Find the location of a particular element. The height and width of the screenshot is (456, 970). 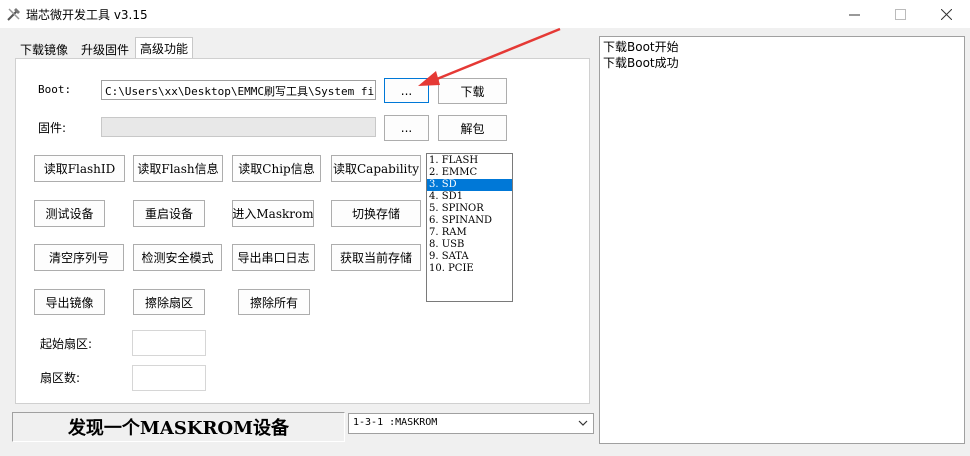

storage-option-spinor: 5. SPINOR is located at coordinates (469, 209).